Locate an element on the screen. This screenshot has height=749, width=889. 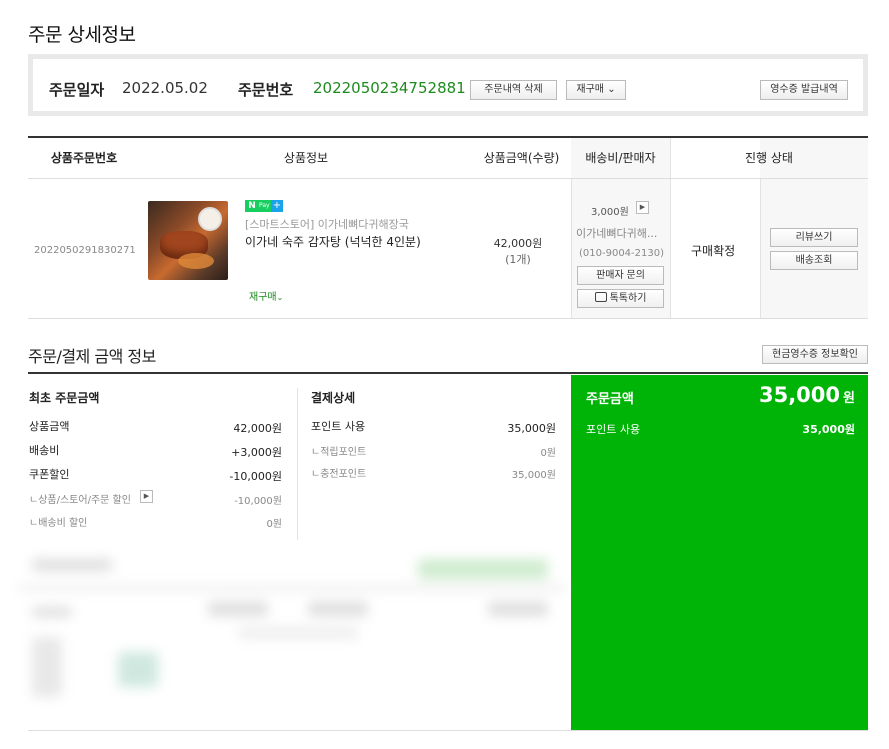
npay-n: N is located at coordinates (252, 206).